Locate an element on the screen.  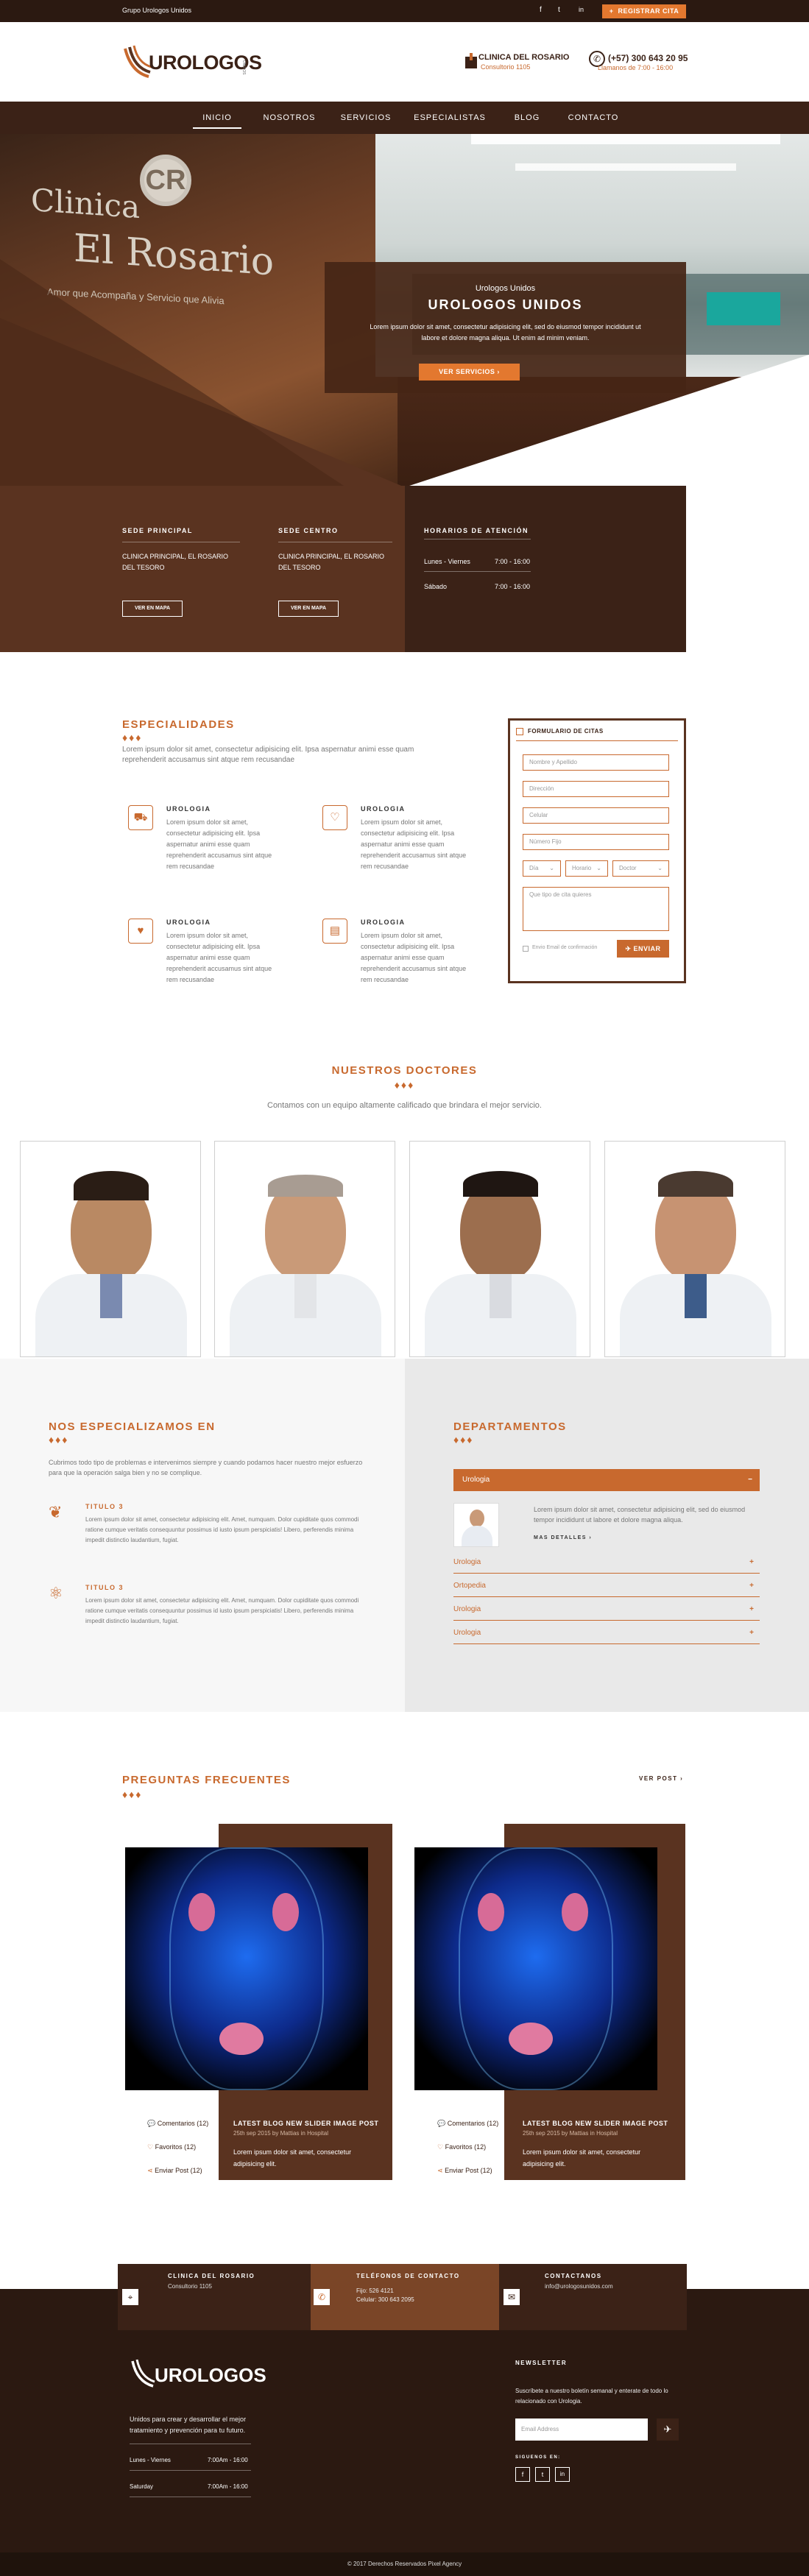
nav-item-blog: BLOG is located at coordinates (527, 118).